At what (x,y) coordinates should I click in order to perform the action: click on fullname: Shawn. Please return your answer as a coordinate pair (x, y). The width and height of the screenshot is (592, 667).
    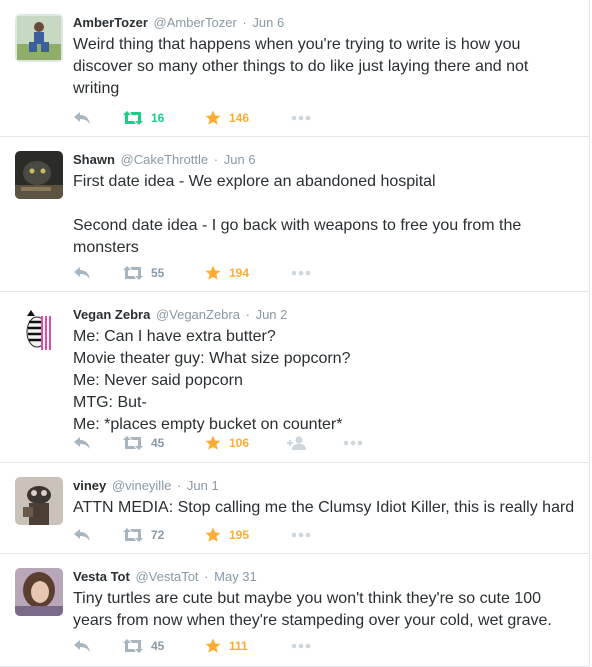
    Looking at the image, I should click on (94, 159).